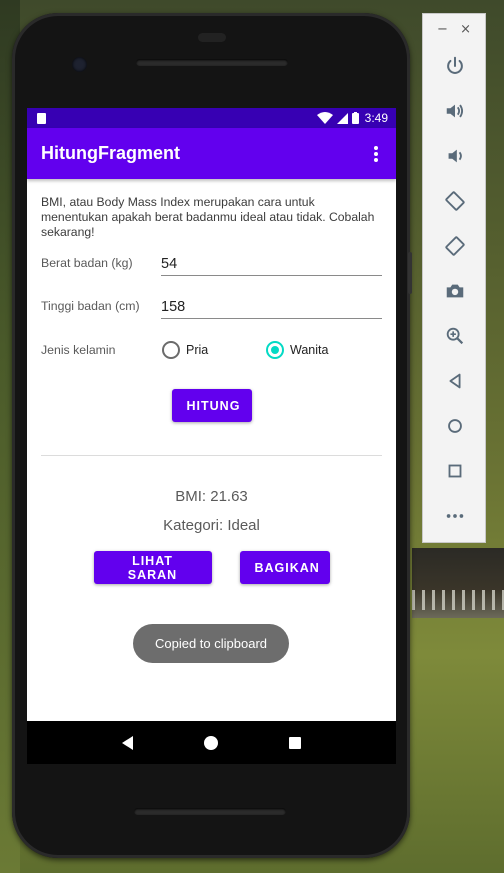 This screenshot has width=504, height=873. What do you see at coordinates (324, 118) in the screenshot?
I see `wifi-icon` at bounding box center [324, 118].